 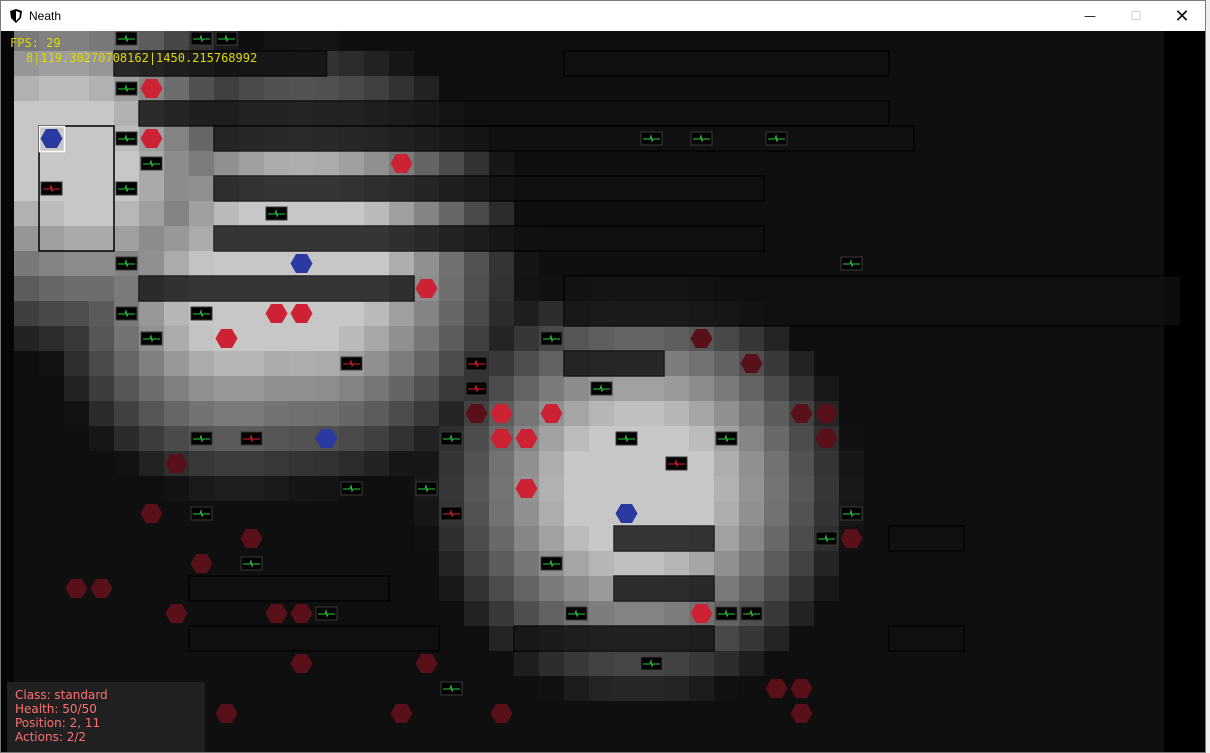 What do you see at coordinates (1090, 16) in the screenshot?
I see `minimize-button: —` at bounding box center [1090, 16].